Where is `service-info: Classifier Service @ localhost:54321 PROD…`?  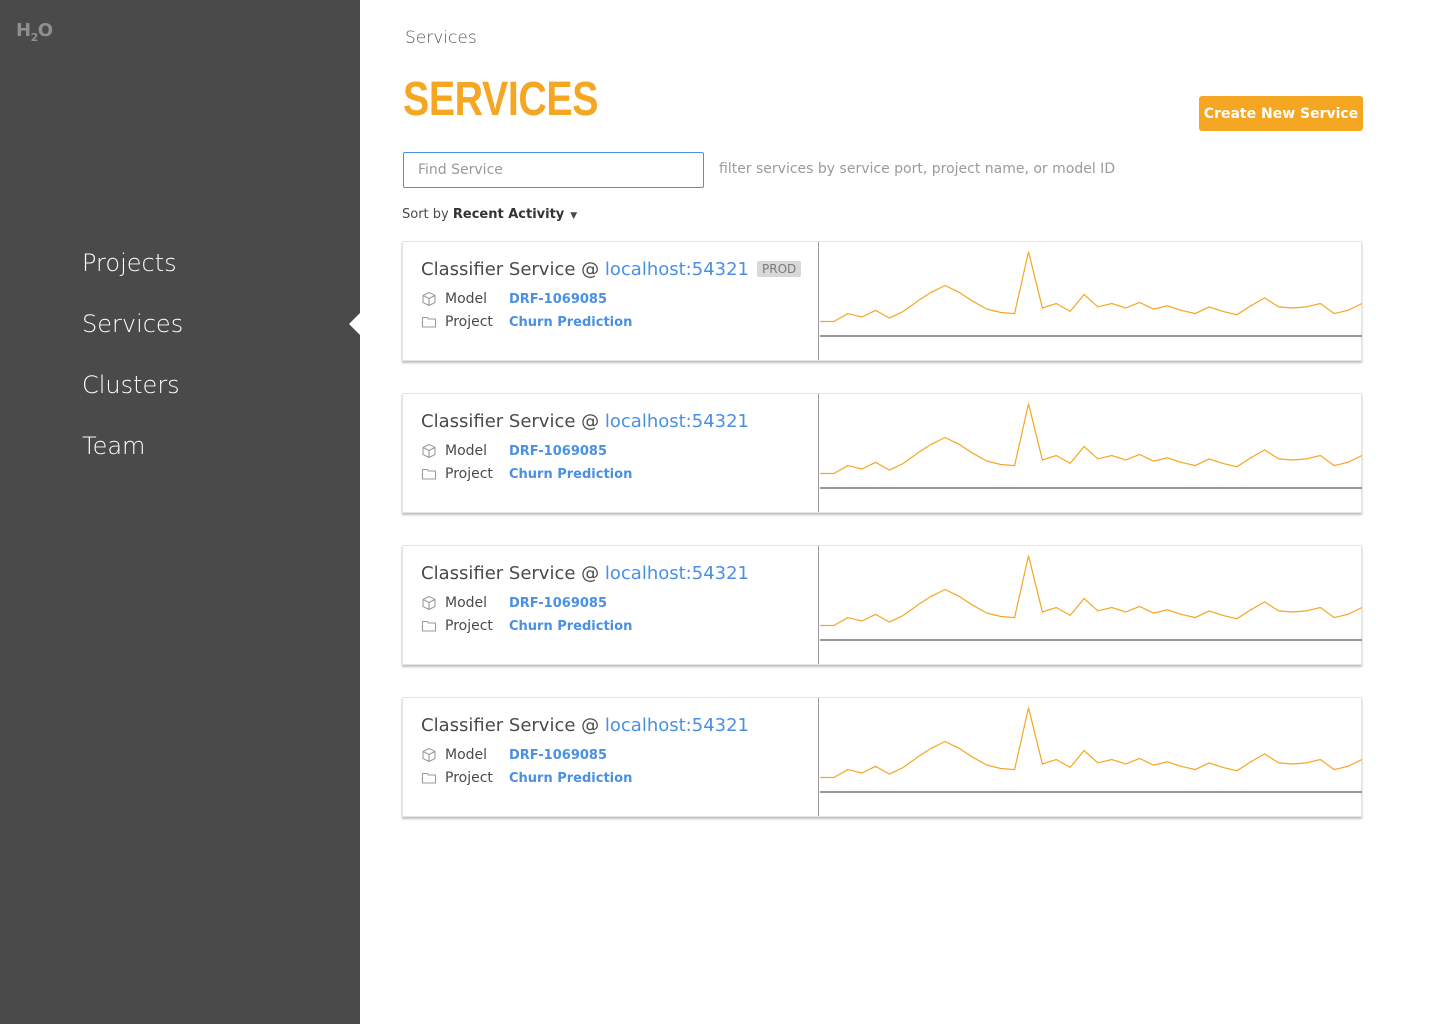
service-info: Classifier Service @ localhost:54321 PROD… is located at coordinates (611, 301).